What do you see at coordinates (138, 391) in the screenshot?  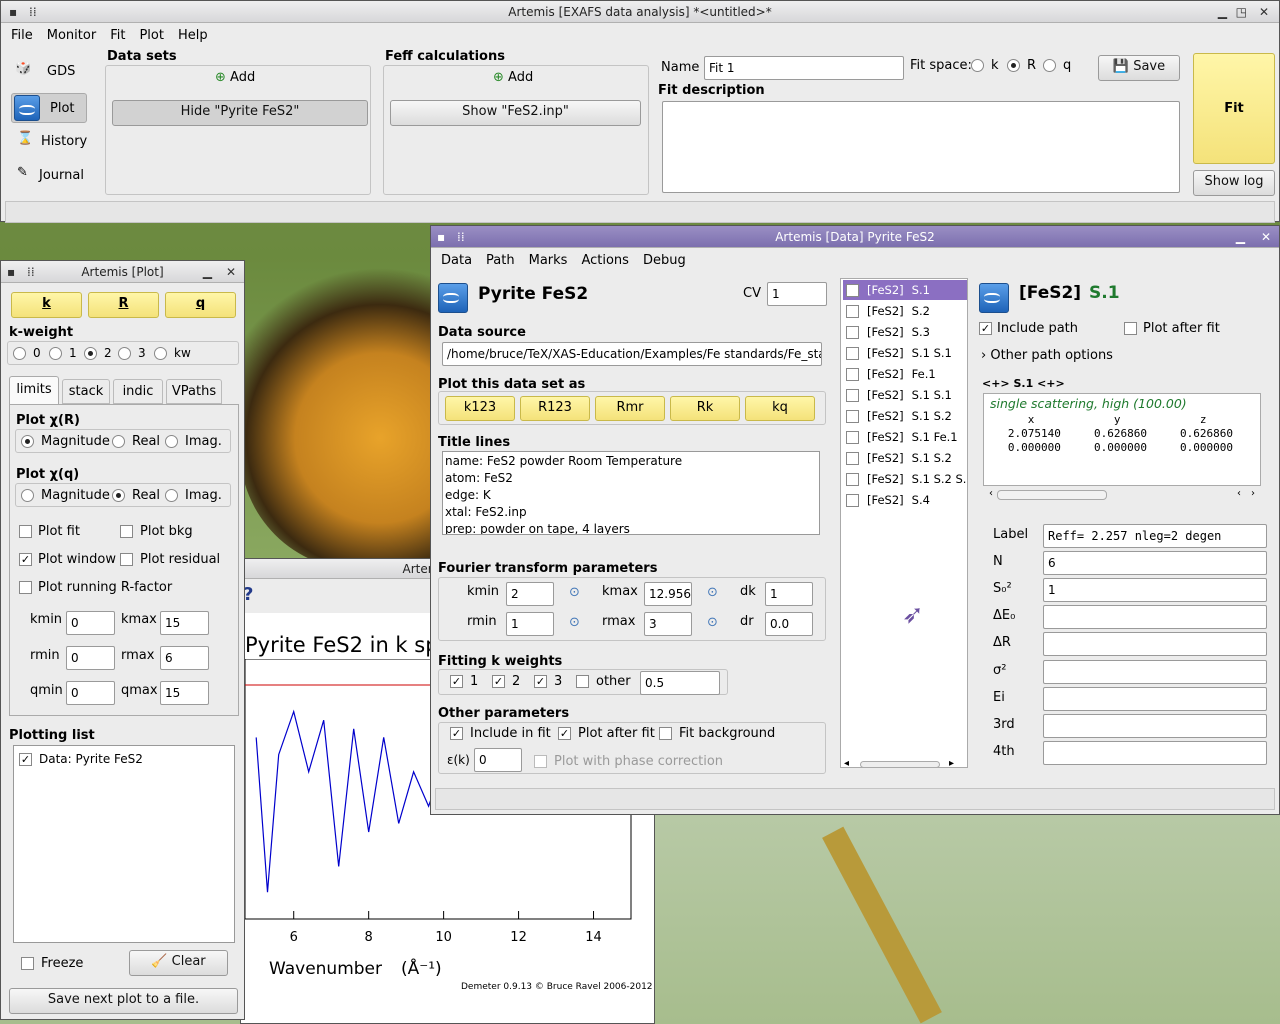 I see `tab-indic: indic` at bounding box center [138, 391].